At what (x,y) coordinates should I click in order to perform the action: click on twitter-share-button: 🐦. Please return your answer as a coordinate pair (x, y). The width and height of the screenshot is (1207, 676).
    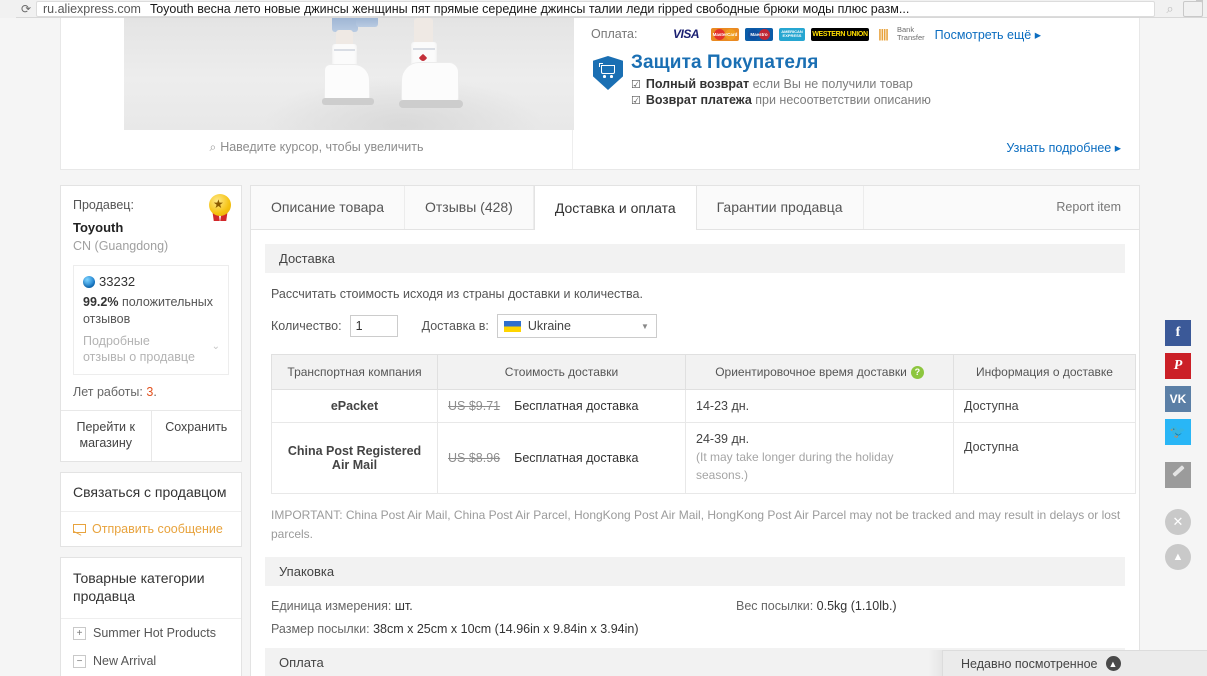
    Looking at the image, I should click on (1178, 432).